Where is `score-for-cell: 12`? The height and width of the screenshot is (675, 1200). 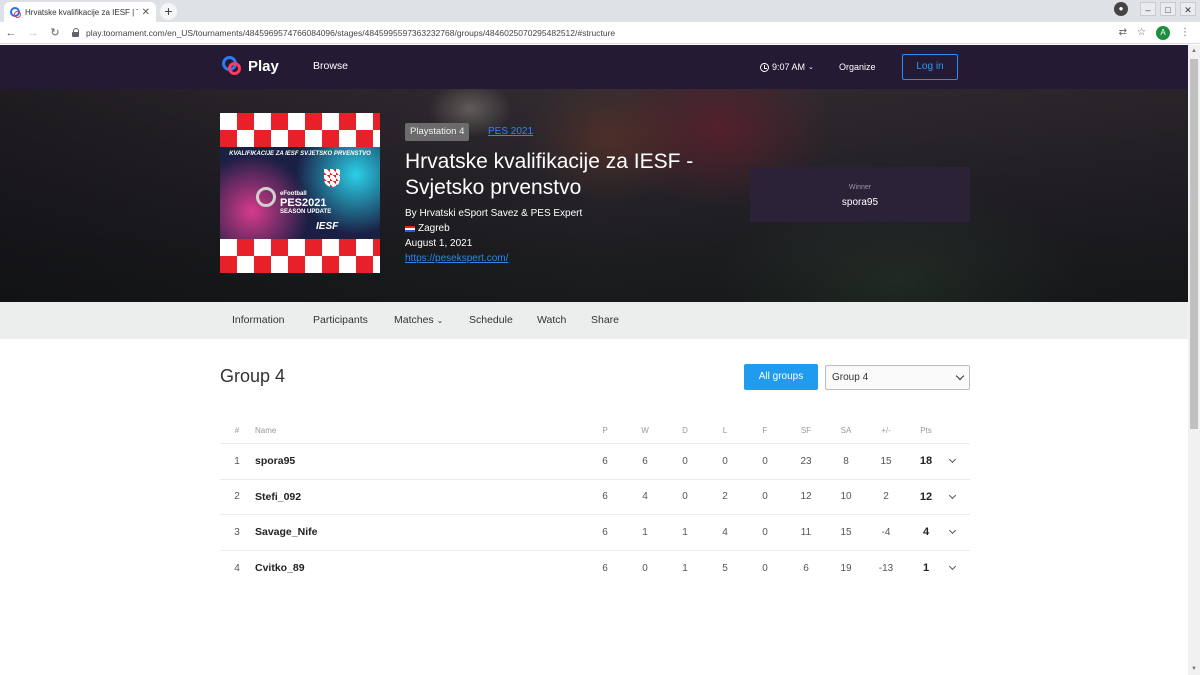 score-for-cell: 12 is located at coordinates (806, 497).